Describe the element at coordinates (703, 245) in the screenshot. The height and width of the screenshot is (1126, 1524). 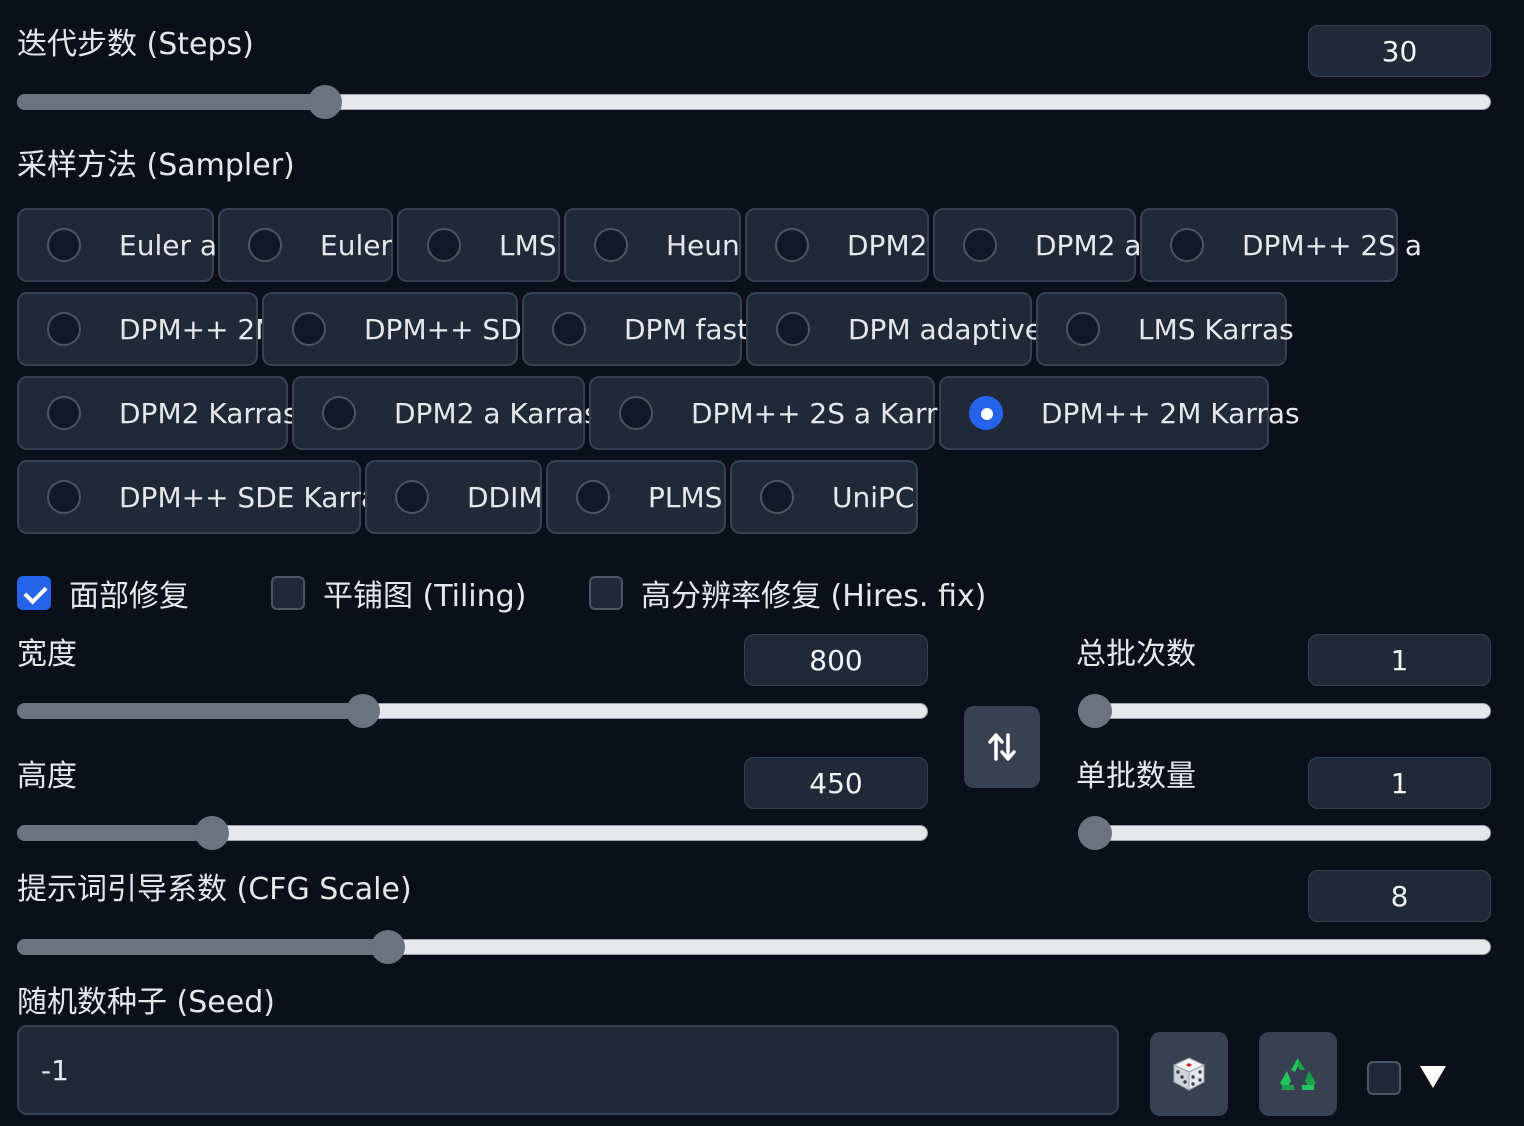
I see `sampler-option-label: Heun` at that location.